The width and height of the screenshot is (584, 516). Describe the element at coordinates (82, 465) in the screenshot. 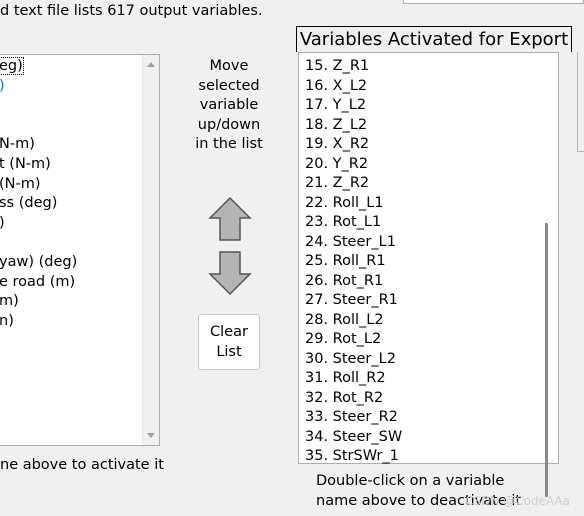

I see `activate-hint-text: ne above to activate it` at that location.